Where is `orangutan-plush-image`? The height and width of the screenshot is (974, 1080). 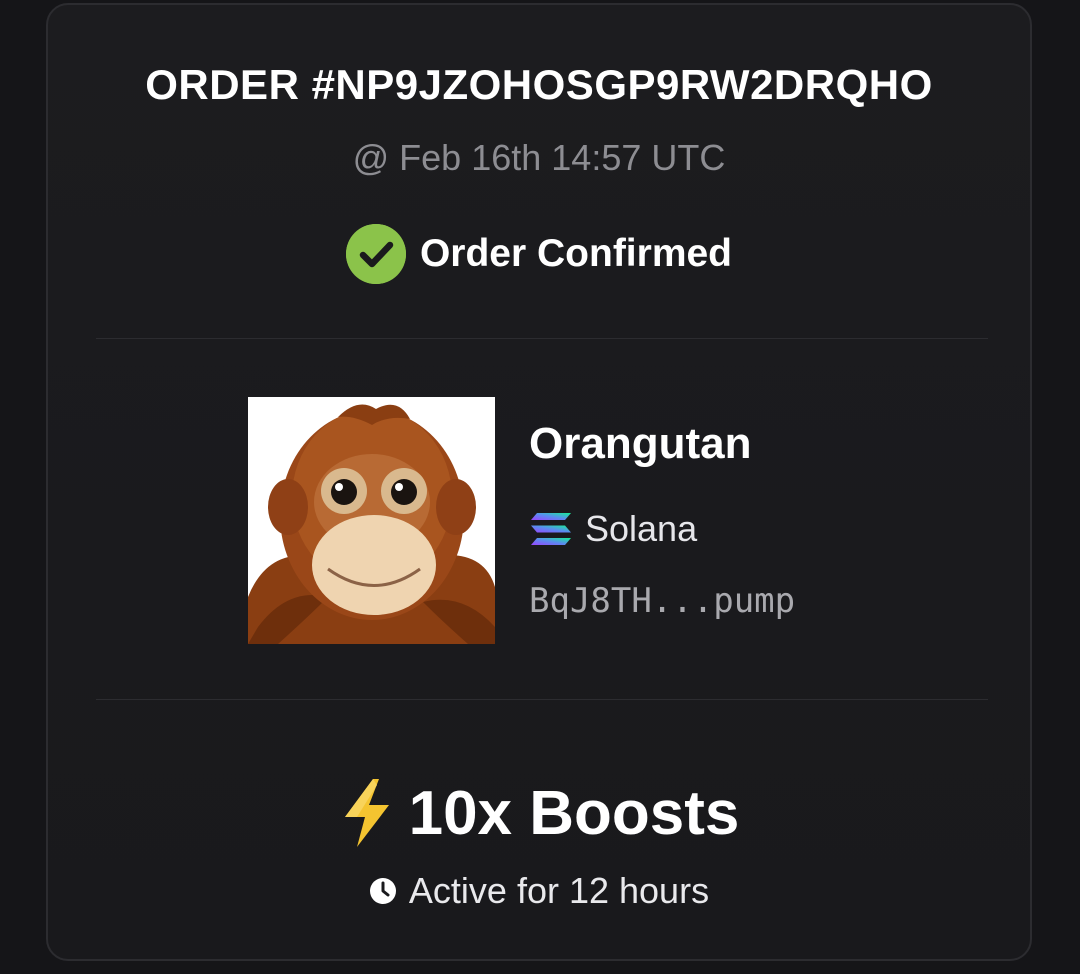
orangutan-plush-image is located at coordinates (371, 520).